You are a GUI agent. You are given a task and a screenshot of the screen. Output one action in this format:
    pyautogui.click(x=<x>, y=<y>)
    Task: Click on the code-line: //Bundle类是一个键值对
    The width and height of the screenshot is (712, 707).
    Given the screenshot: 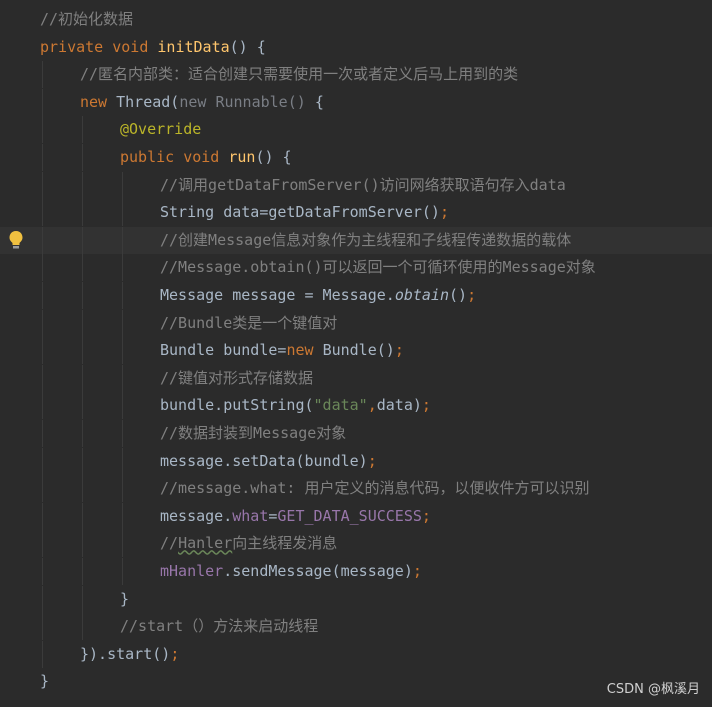 What is the action you would take?
    pyautogui.click(x=356, y=323)
    